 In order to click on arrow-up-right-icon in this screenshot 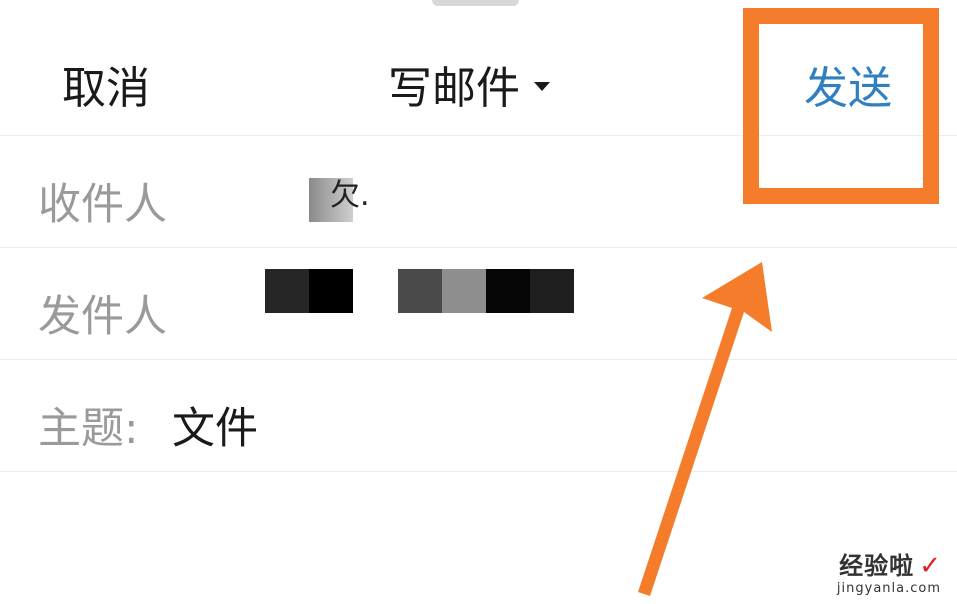, I will do `click(705, 429)`.